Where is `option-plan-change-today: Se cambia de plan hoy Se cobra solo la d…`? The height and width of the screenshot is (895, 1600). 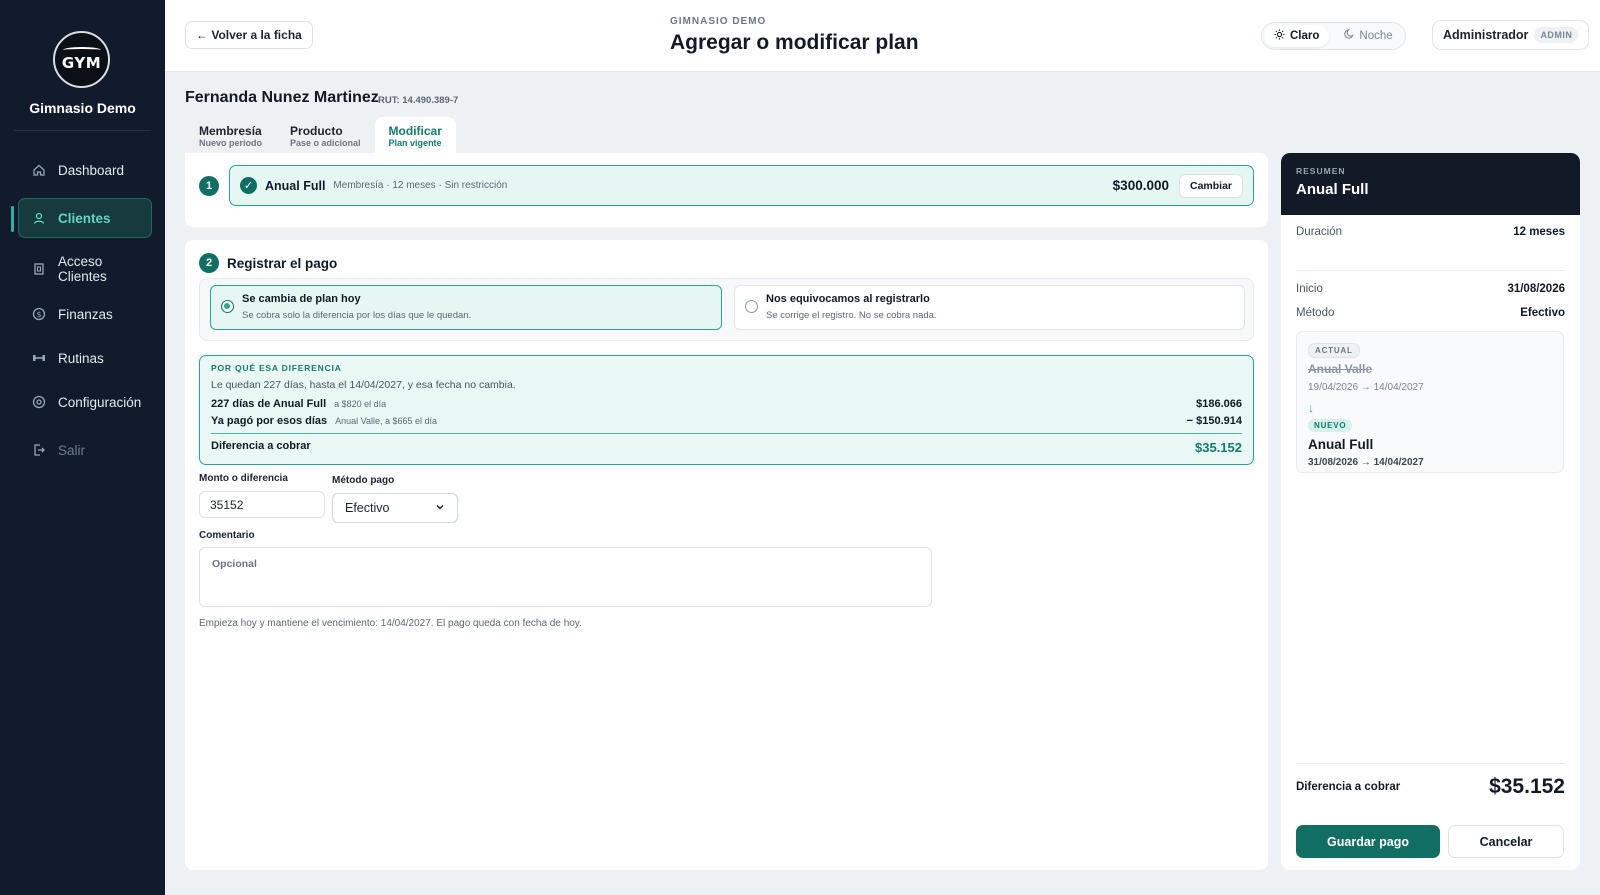
option-plan-change-today: Se cambia de plan hoy Se cobra solo la d… is located at coordinates (466, 307).